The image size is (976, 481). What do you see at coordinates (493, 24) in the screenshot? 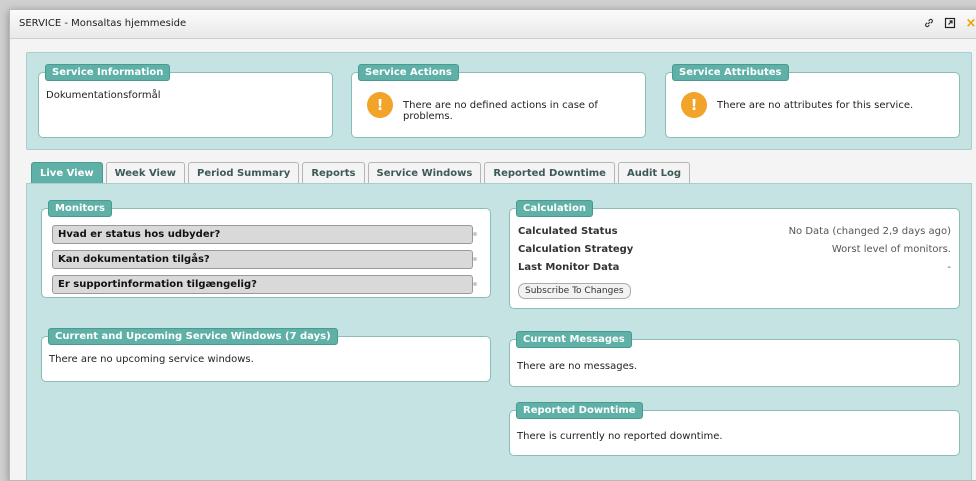
I see `title-bar: SERVICE - Monsaltas hjemmeside ×` at bounding box center [493, 24].